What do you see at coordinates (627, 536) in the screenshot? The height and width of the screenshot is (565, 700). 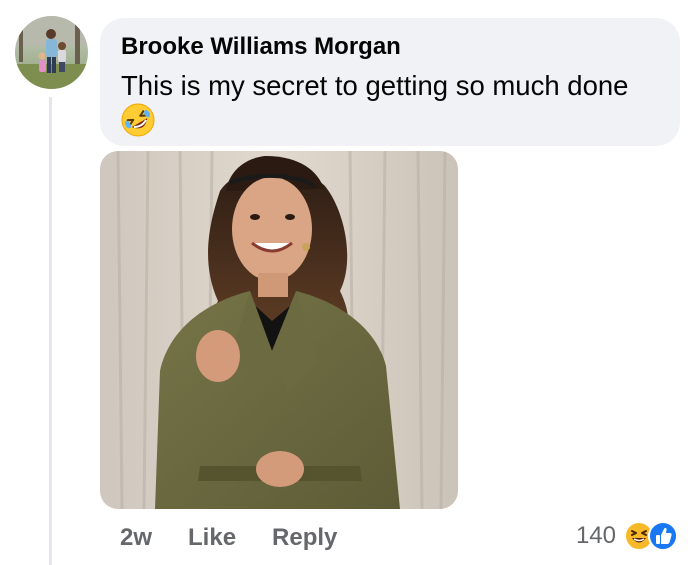 I see `reaction-summary: 140` at bounding box center [627, 536].